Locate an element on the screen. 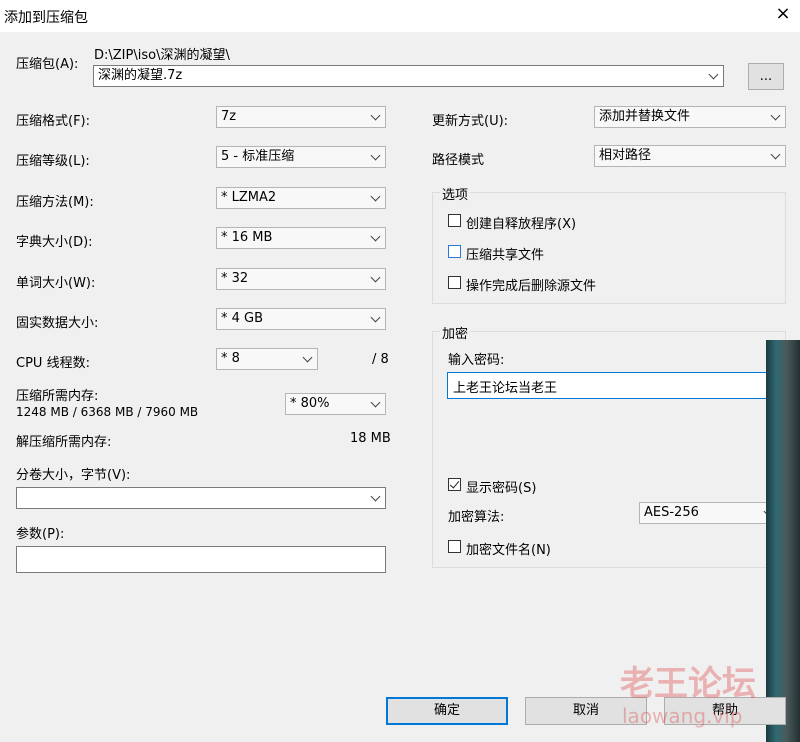  threads-value: * 8 is located at coordinates (230, 358).